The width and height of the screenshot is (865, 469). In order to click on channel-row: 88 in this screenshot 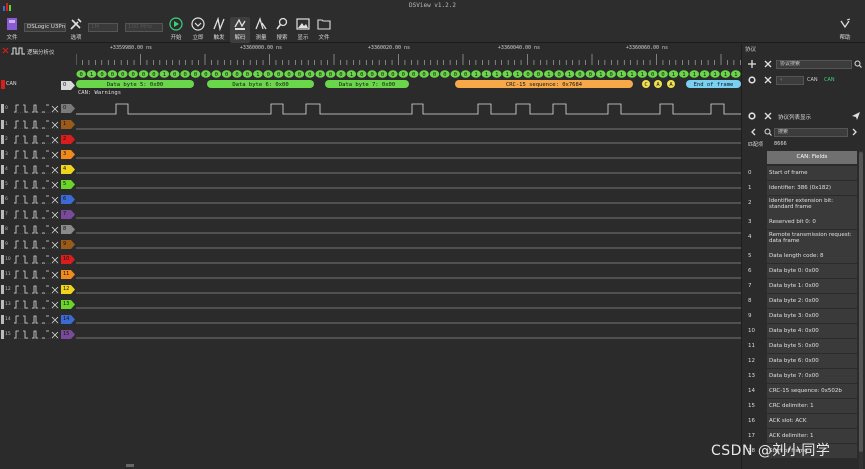, I will do `click(38, 230)`.